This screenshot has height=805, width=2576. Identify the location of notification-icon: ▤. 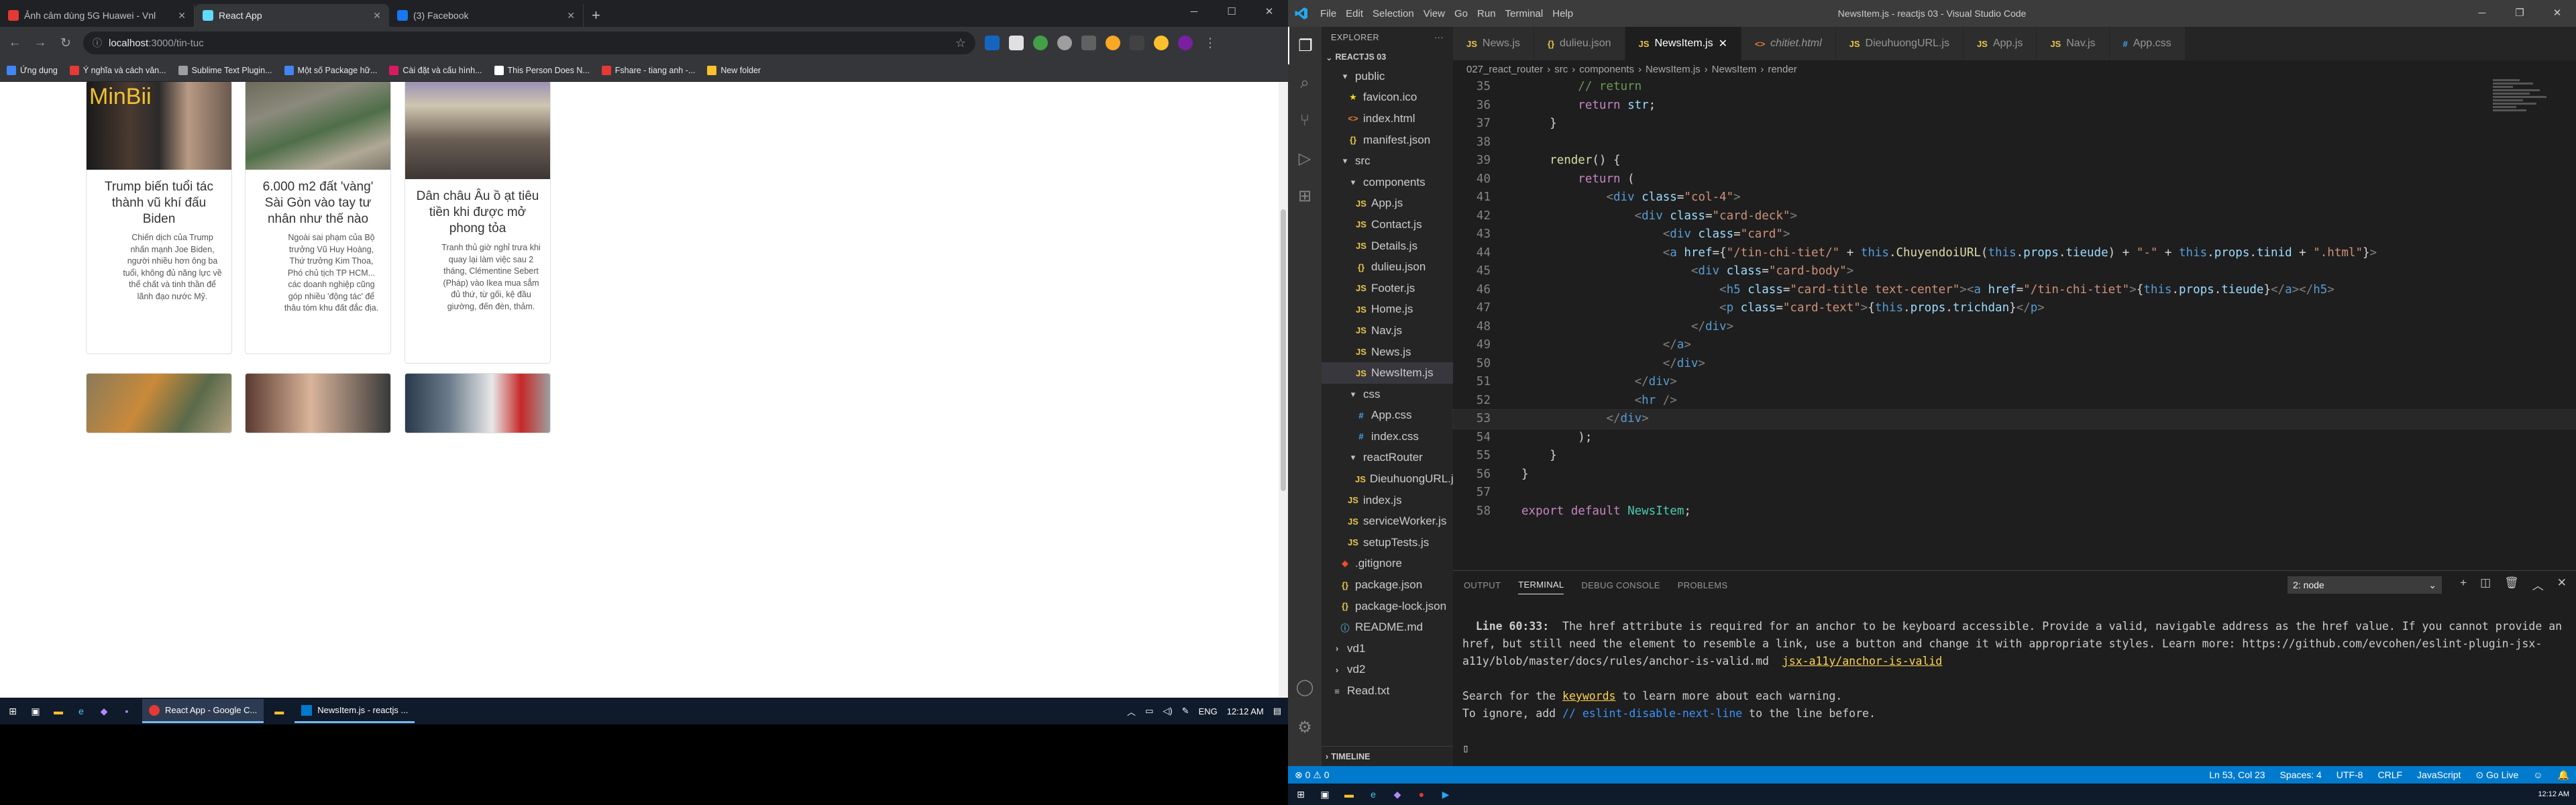
(1277, 711).